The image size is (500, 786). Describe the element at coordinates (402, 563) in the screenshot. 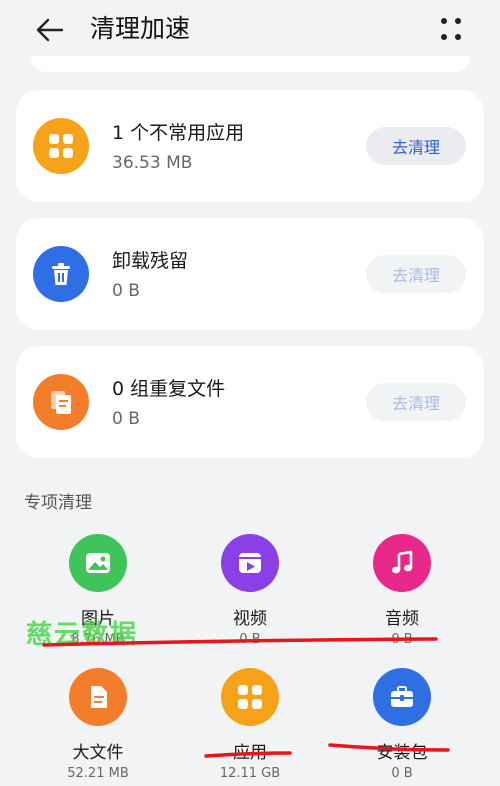

I see `music-icon` at that location.